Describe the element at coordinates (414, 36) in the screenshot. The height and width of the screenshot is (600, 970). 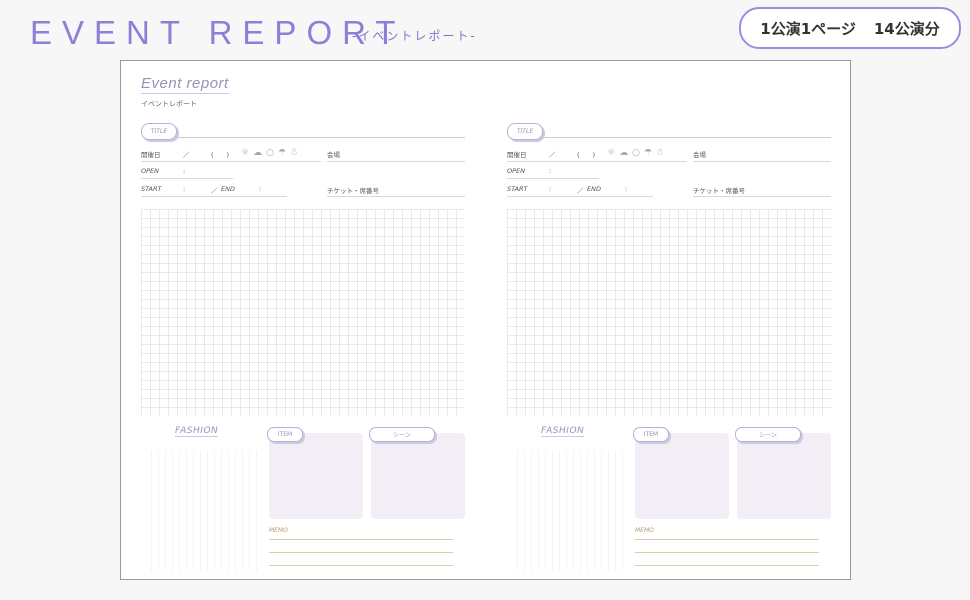
I see `header-subtitle: -イベントレポート-` at that location.